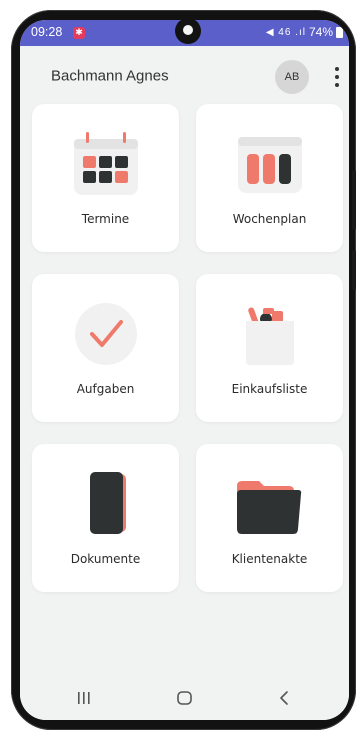 The image size is (359, 737). I want to click on user-name: Bachmann Agnes, so click(110, 76).